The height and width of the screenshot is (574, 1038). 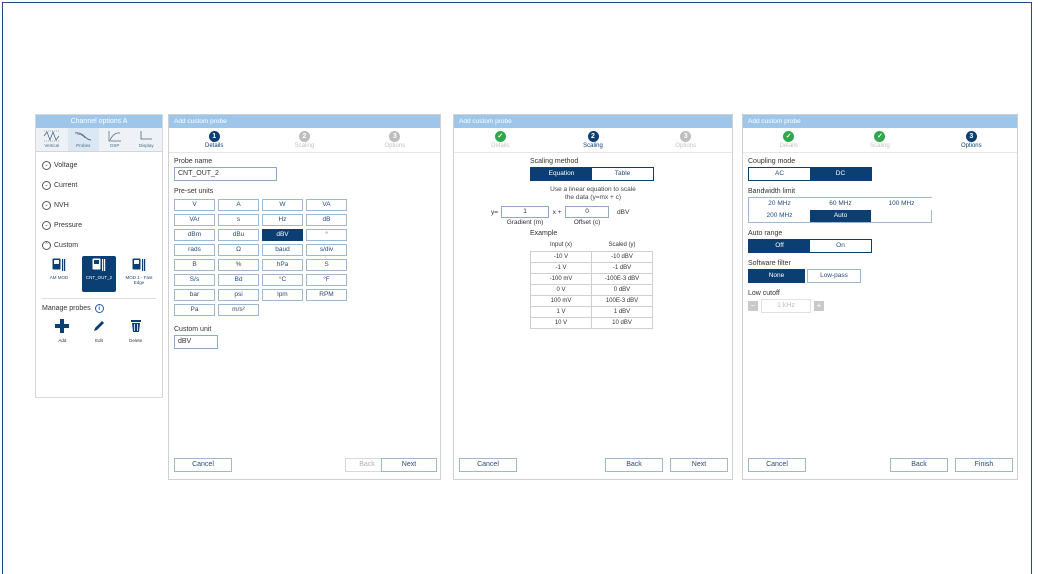 I want to click on bandwidth-option: 100 MHz, so click(x=901, y=204).